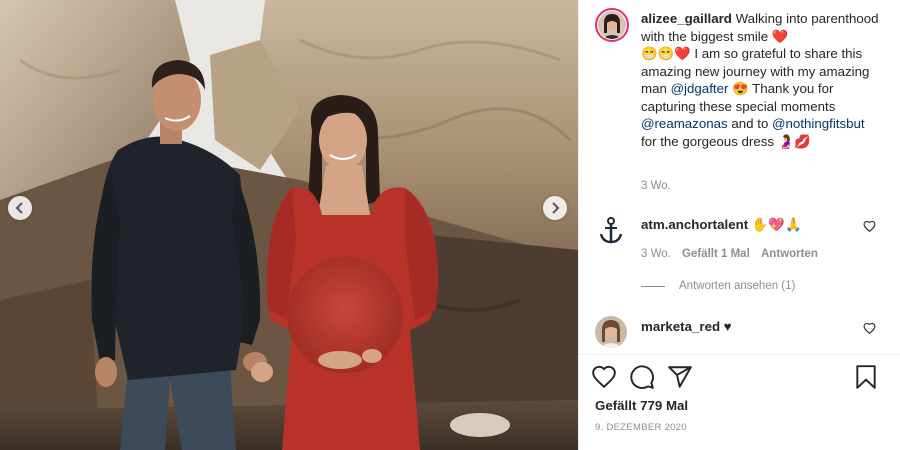 The height and width of the screenshot is (450, 900). What do you see at coordinates (818, 123) in the screenshot?
I see `mention-nothingfitsbut: @nothingfitsbut` at bounding box center [818, 123].